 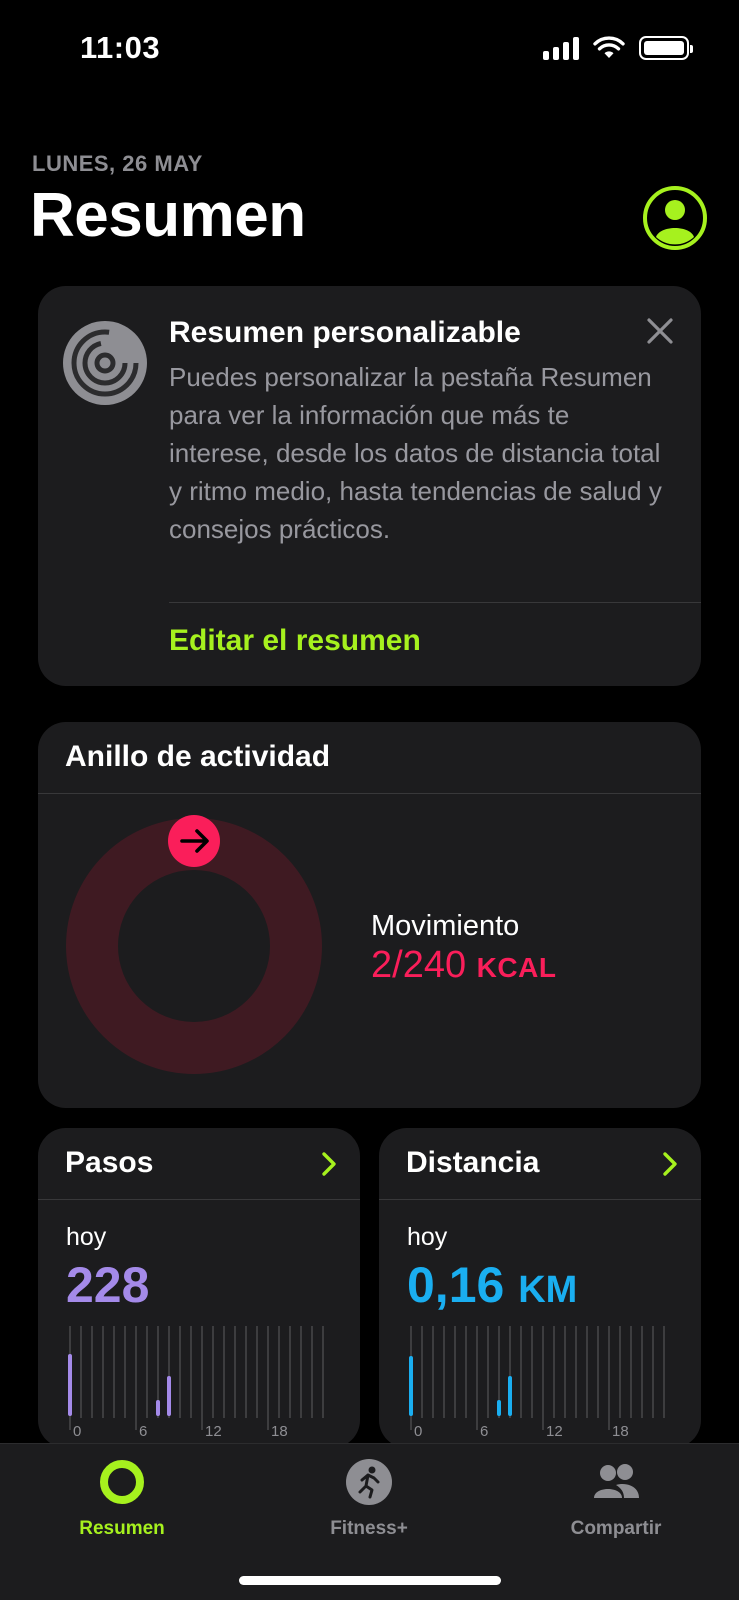 I want to click on activity-card-title: Anillo de actividad, so click(x=198, y=756).